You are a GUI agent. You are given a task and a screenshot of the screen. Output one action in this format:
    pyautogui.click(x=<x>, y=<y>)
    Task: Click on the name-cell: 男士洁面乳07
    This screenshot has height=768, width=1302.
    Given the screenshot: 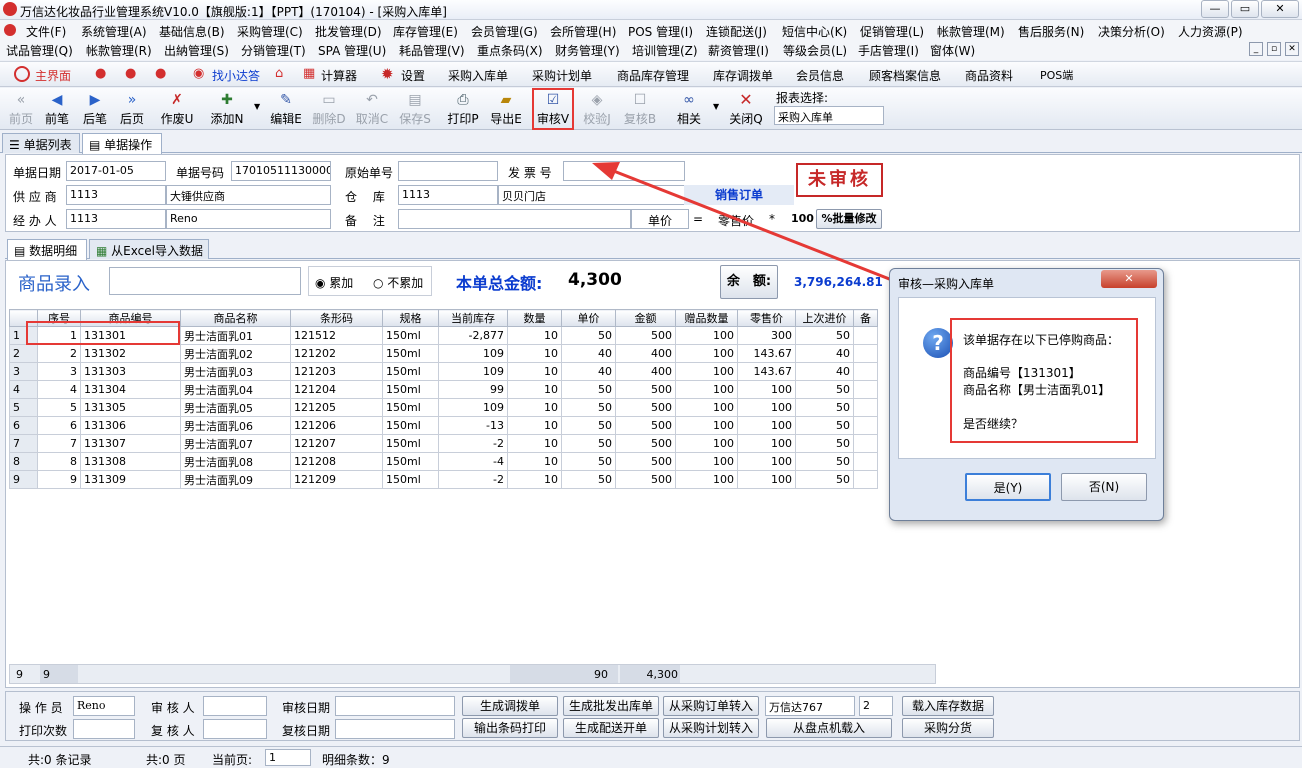 What is the action you would take?
    pyautogui.click(x=235, y=443)
    